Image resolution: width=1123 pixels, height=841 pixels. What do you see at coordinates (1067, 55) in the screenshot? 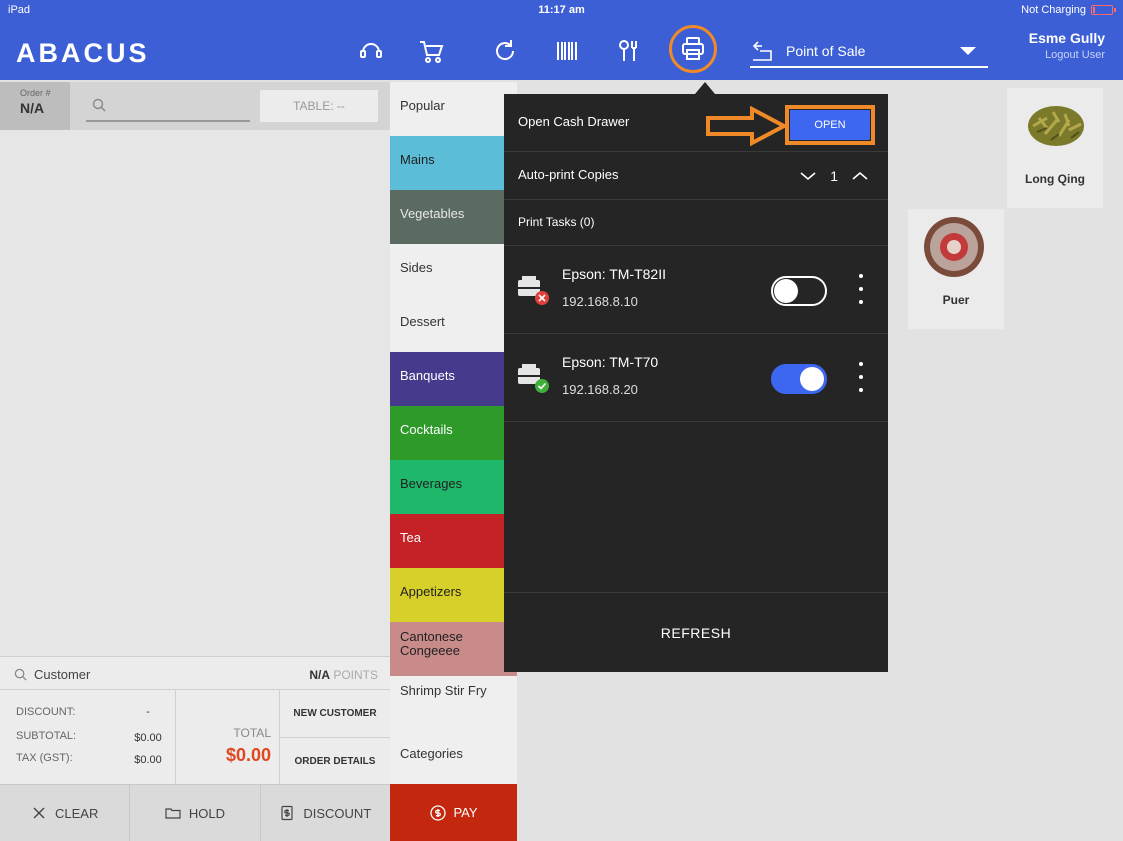
I see `logout-link: Logout User` at bounding box center [1067, 55].